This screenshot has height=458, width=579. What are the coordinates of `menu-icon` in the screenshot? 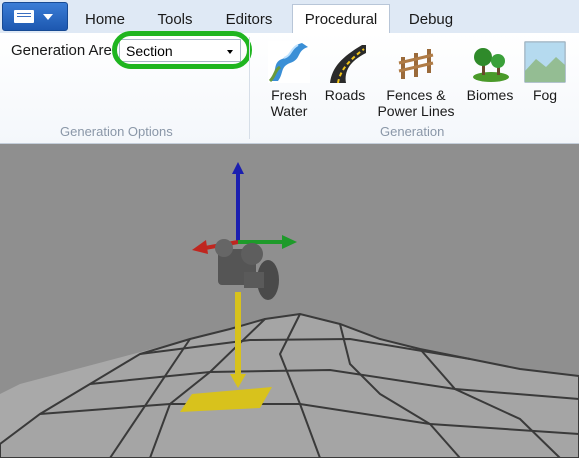 It's located at (24, 16).